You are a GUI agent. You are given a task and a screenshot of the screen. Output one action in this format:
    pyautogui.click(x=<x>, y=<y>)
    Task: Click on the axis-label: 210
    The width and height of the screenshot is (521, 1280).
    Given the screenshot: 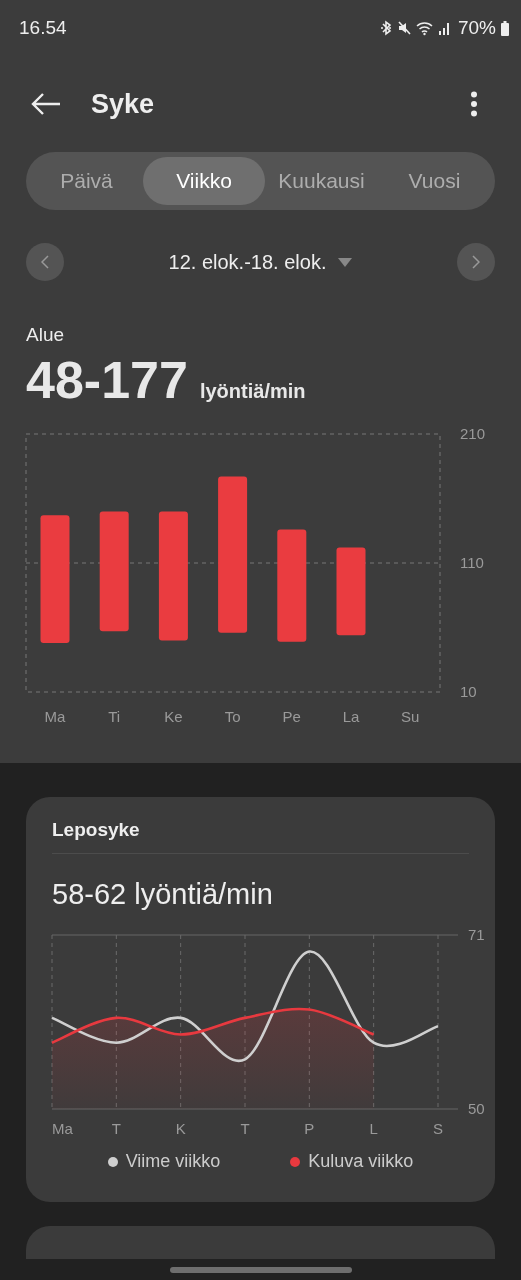 What is the action you would take?
    pyautogui.click(x=473, y=433)
    